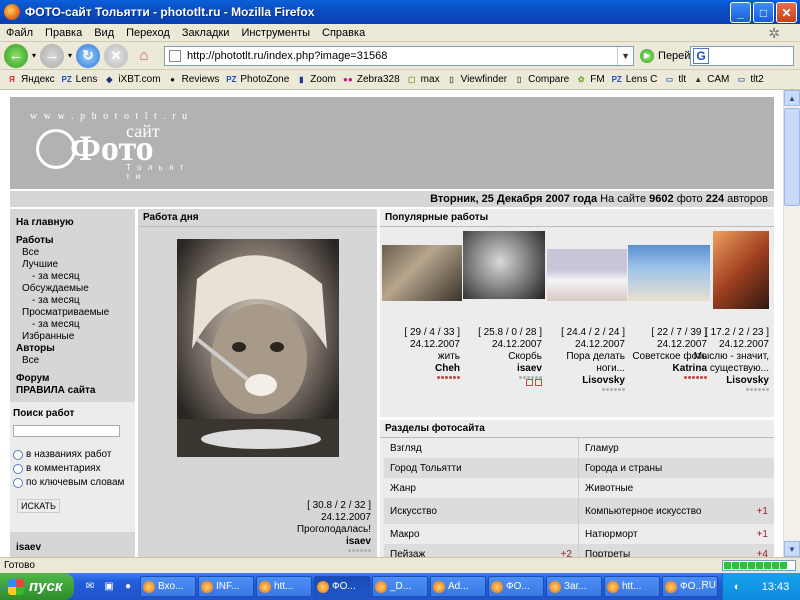 The image size is (800, 600). I want to click on search-option: по ключевым словам, so click(72, 482).